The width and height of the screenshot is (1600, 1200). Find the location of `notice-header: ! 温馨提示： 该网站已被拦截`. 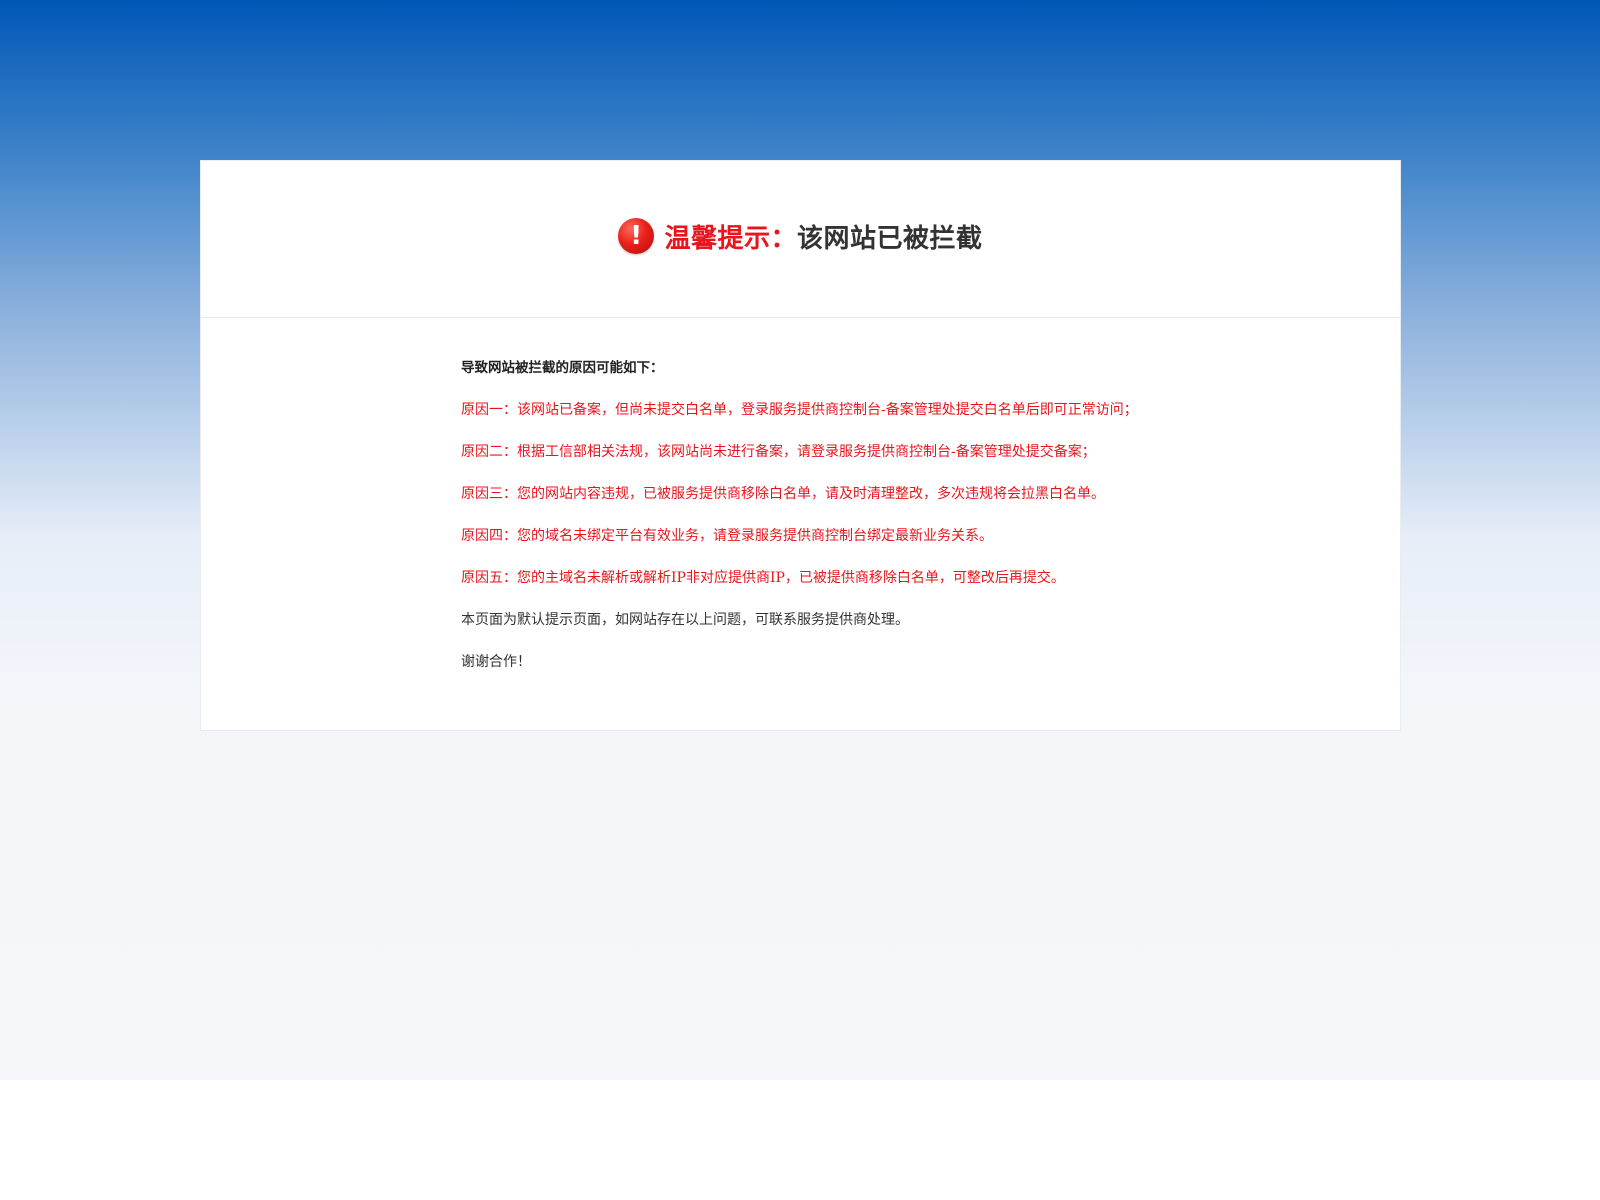

notice-header: ! 温馨提示： 该网站已被拦截 is located at coordinates (800, 239).